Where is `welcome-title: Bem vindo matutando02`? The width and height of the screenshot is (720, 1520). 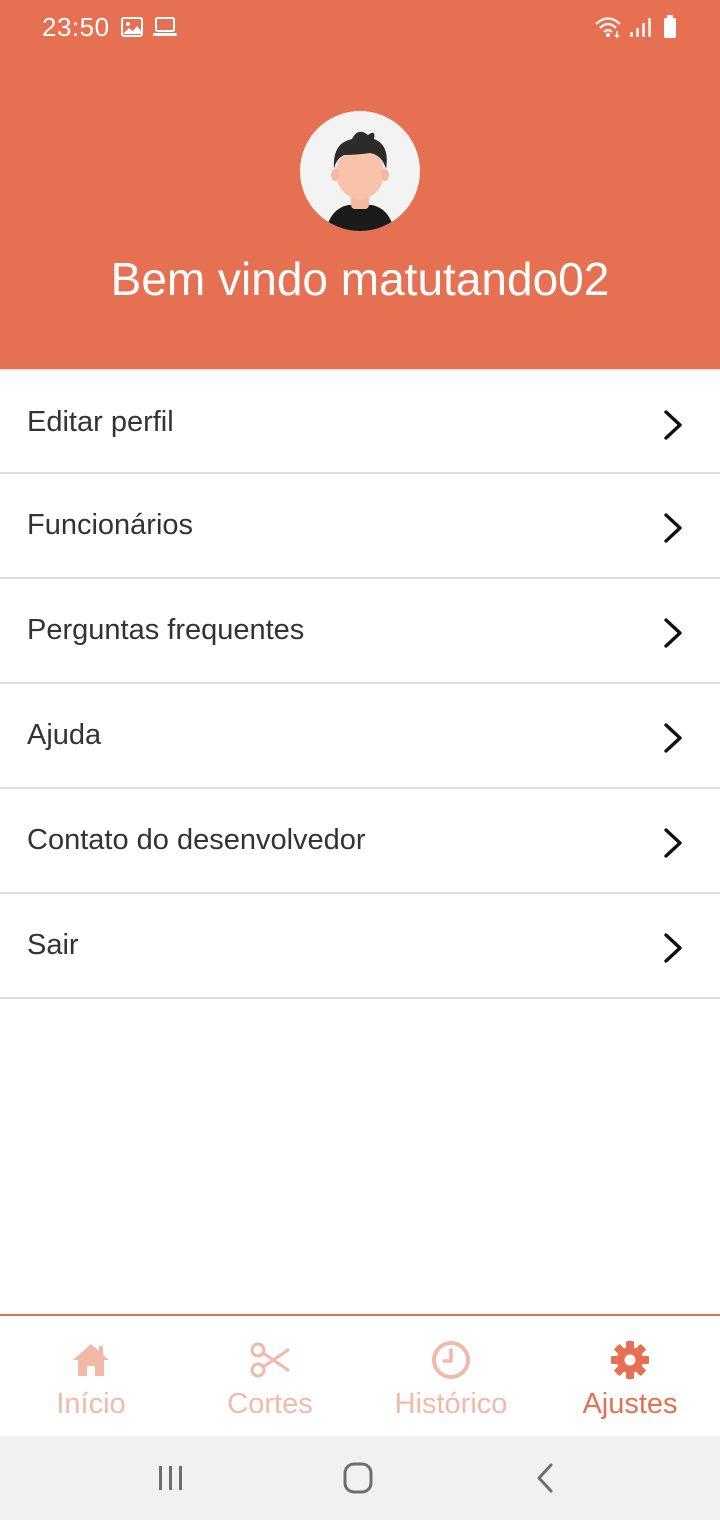 welcome-title: Bem vindo matutando02 is located at coordinates (360, 279).